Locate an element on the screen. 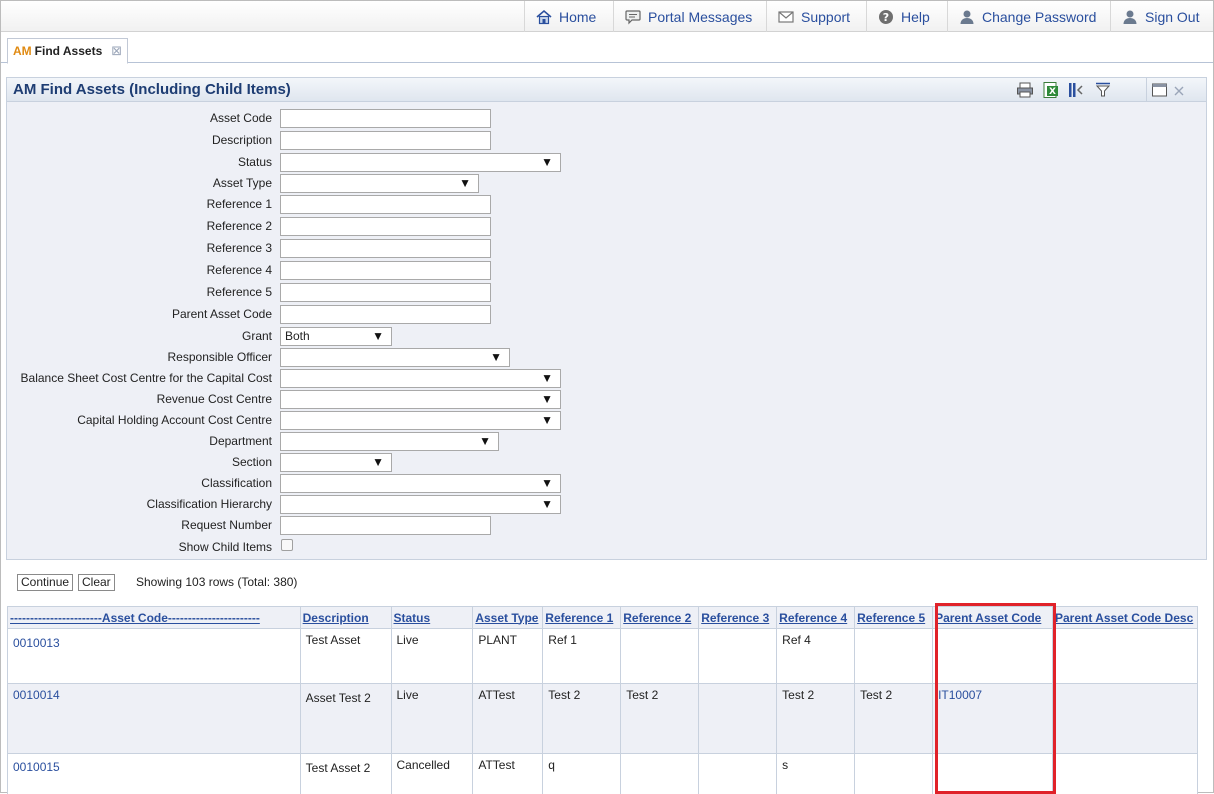 This screenshot has height=794, width=1214. asset-code-link: 0010014 is located at coordinates (36, 695).